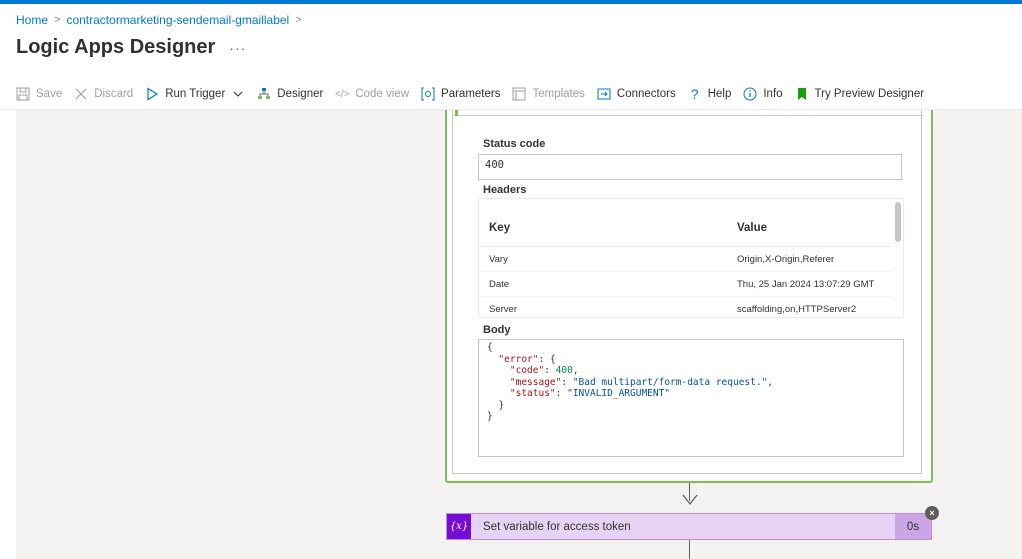  What do you see at coordinates (499, 284) in the screenshot?
I see `header-key: Date` at bounding box center [499, 284].